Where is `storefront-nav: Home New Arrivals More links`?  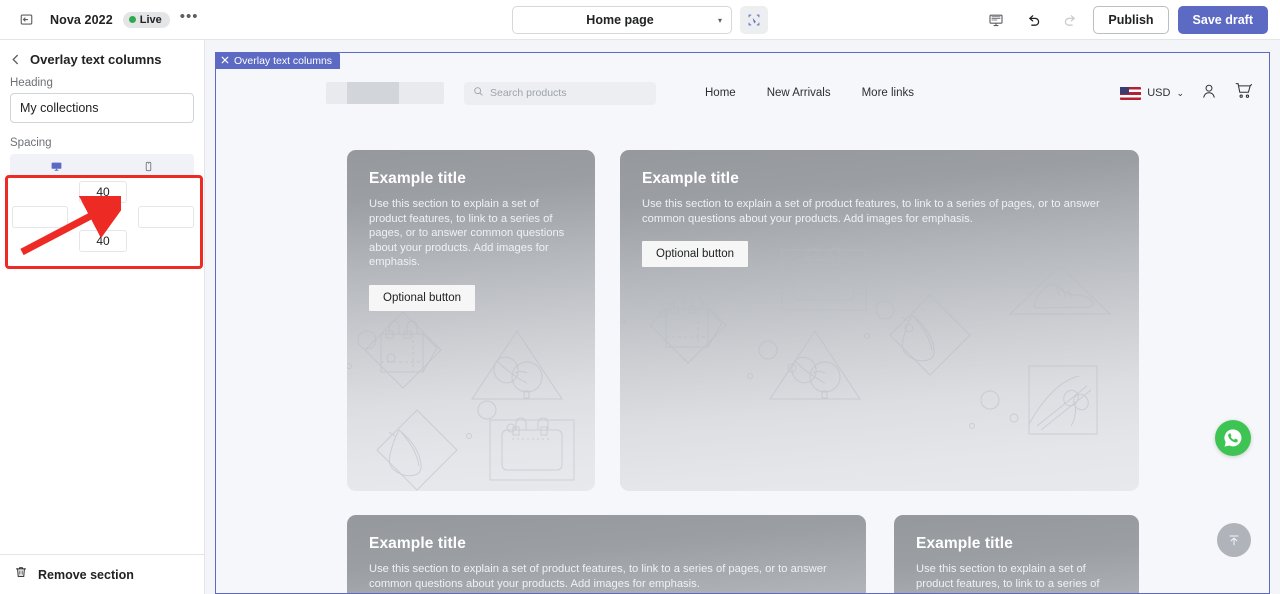 storefront-nav: Home New Arrivals More links is located at coordinates (809, 93).